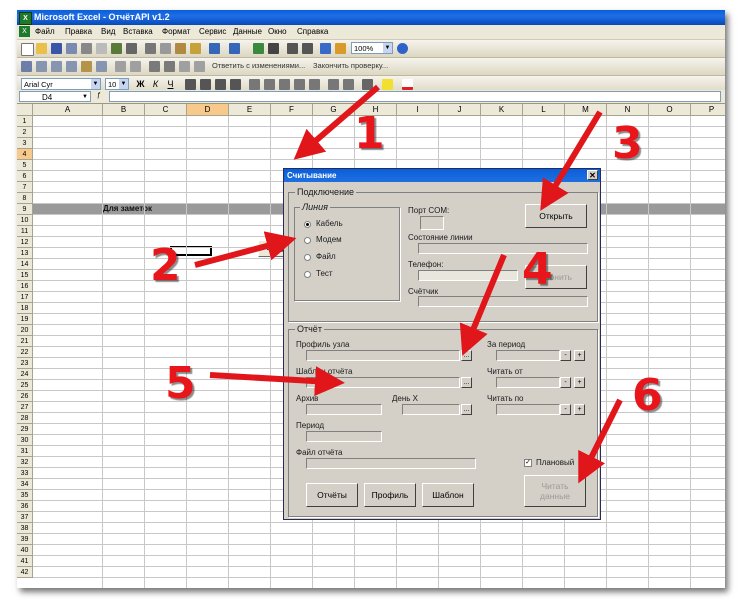 The image size is (740, 600). What do you see at coordinates (165, 265) in the screenshot?
I see `annotation-2: 2` at bounding box center [165, 265].